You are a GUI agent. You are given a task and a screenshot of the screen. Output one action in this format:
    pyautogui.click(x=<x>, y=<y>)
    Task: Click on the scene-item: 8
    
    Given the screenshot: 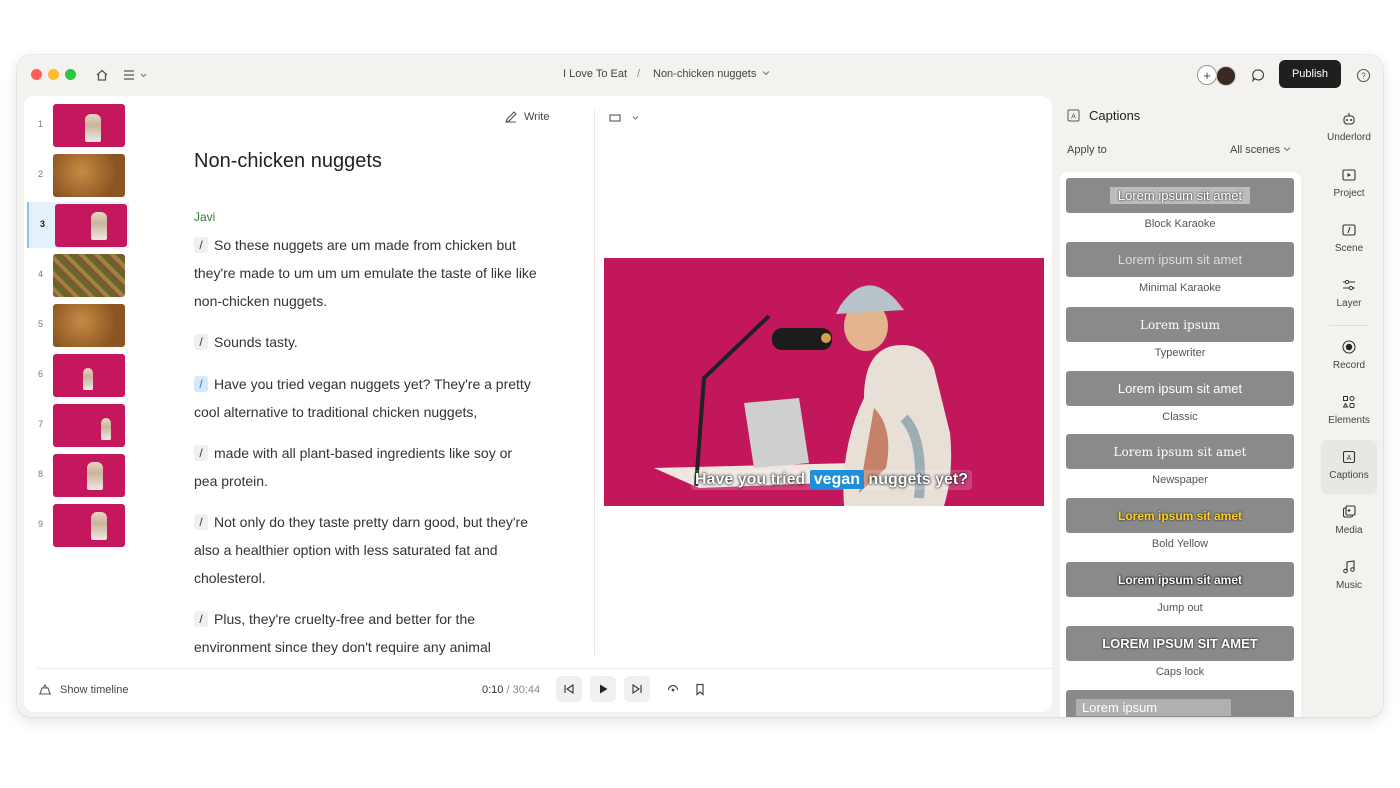 What is the action you would take?
    pyautogui.click(x=77, y=475)
    